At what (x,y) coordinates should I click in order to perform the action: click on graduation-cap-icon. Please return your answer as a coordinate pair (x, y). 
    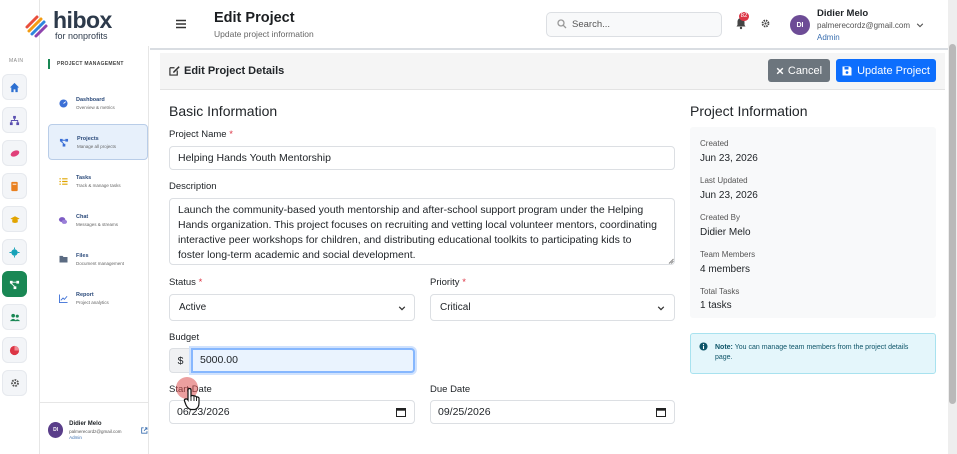
    Looking at the image, I should click on (14, 219).